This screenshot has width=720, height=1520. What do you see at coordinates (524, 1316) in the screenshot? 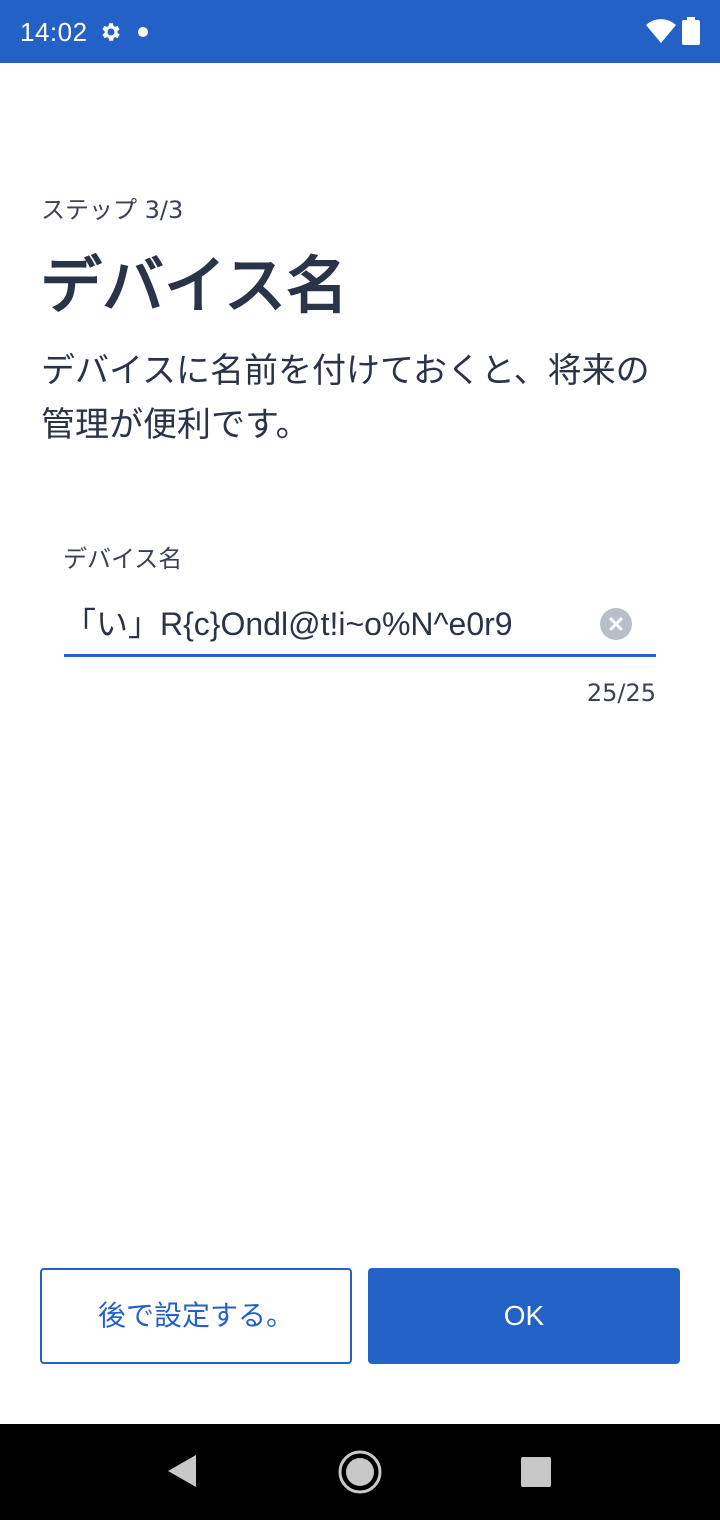
I see `ok-button: OK` at bounding box center [524, 1316].